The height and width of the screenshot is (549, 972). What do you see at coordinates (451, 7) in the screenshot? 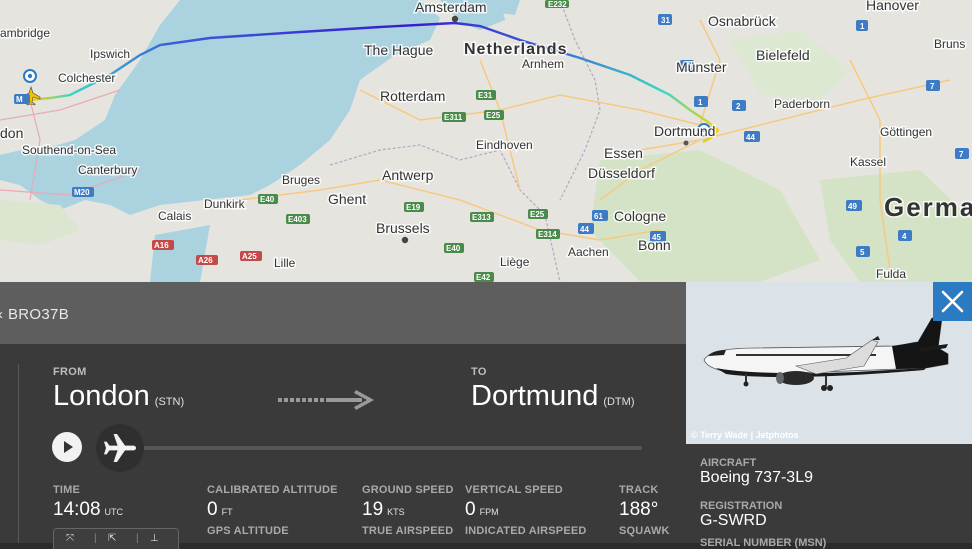
I see `map-label-amsterdam: Amsterdam` at bounding box center [451, 7].